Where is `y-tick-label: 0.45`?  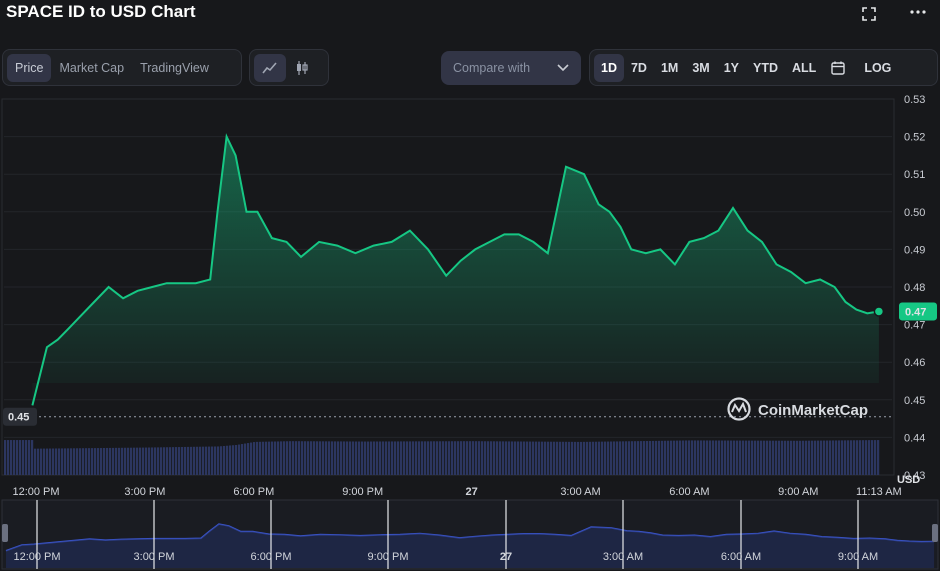
y-tick-label: 0.45 is located at coordinates (914, 401).